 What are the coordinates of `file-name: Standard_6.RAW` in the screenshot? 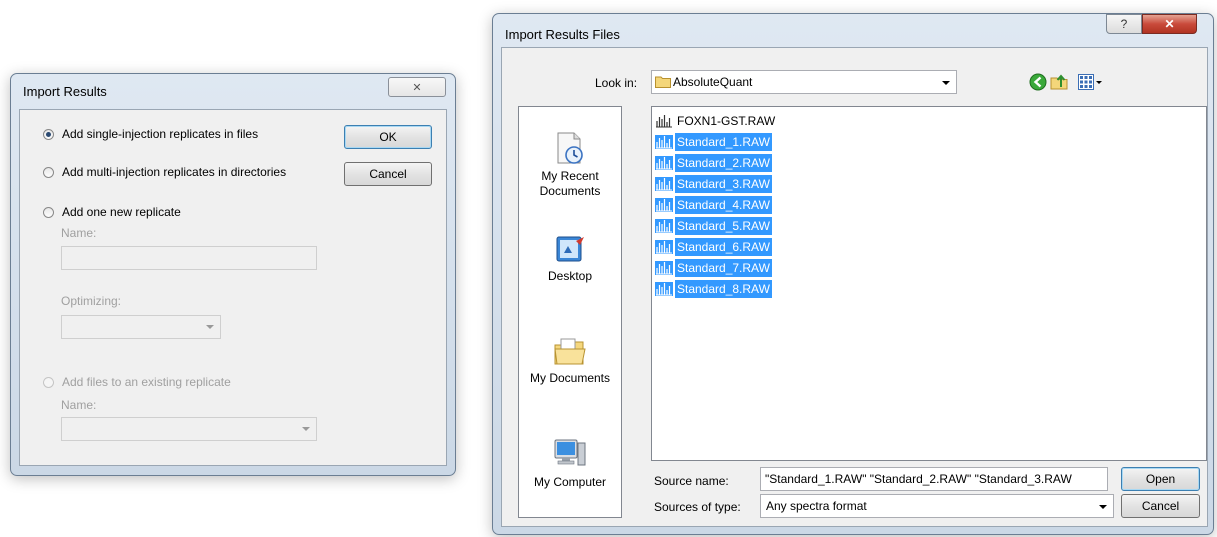 It's located at (723, 247).